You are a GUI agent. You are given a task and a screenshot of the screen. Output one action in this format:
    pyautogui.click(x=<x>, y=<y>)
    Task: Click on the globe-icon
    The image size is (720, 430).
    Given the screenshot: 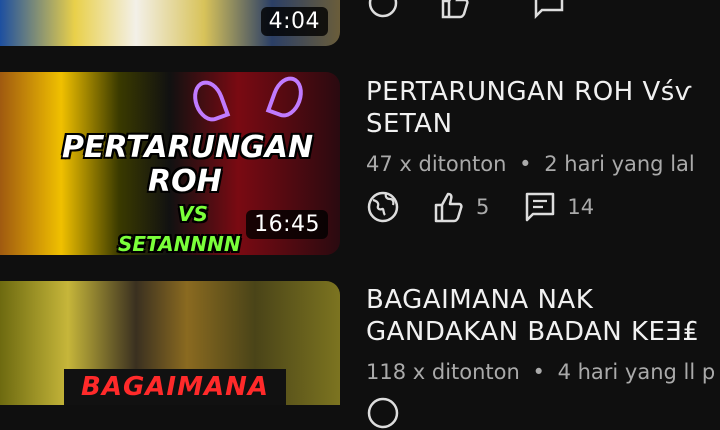 What is the action you would take?
    pyautogui.click(x=383, y=413)
    